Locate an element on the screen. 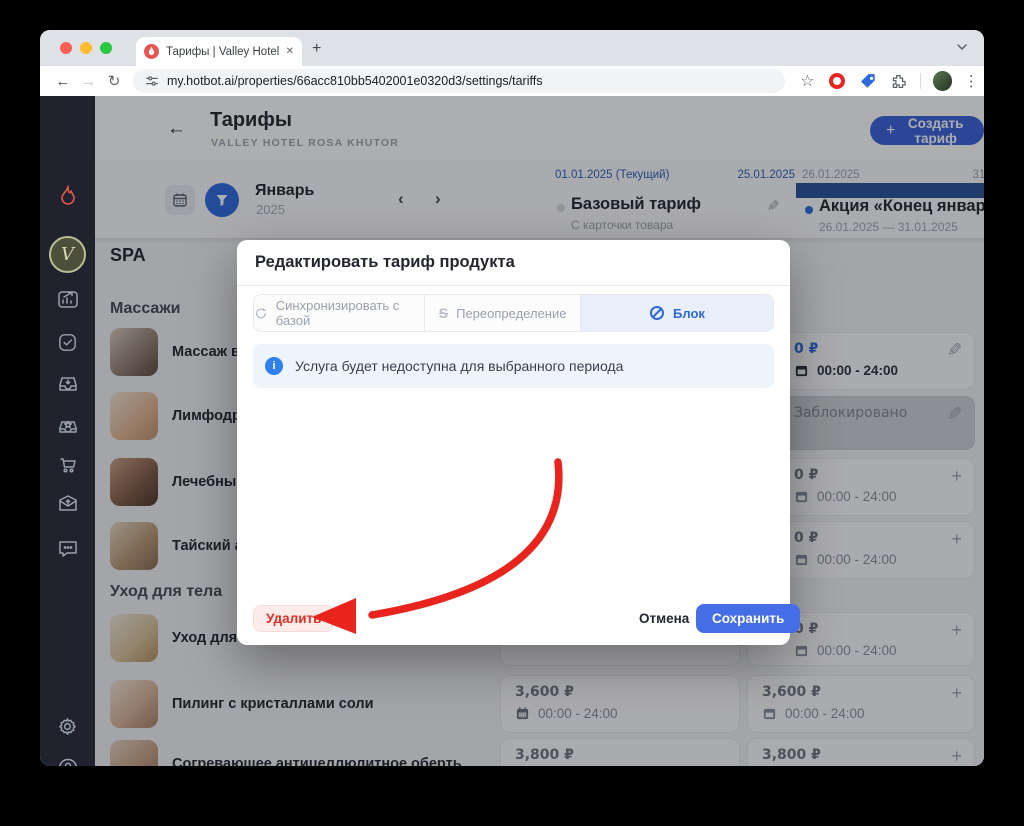 This screenshot has width=1024, height=826. loyalty-star-tray-icon is located at coordinates (67, 426).